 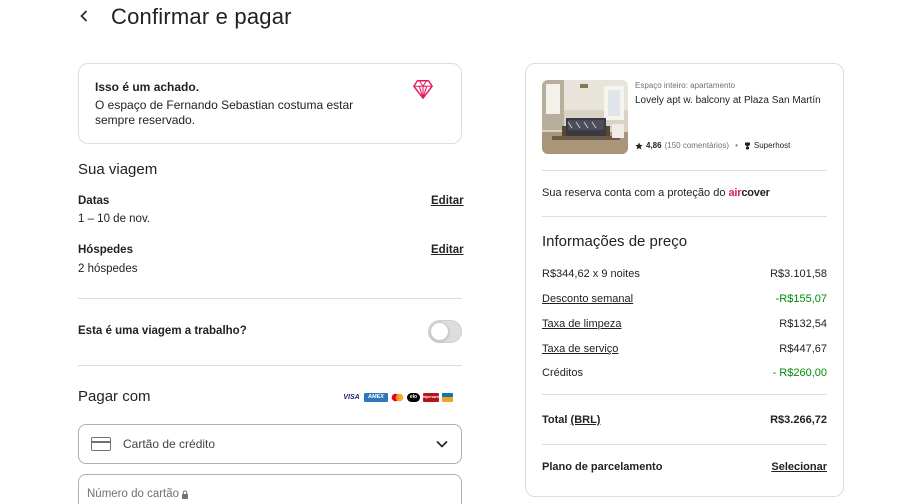 What do you see at coordinates (654, 145) in the screenshot?
I see `rating-value: 4,86` at bounding box center [654, 145].